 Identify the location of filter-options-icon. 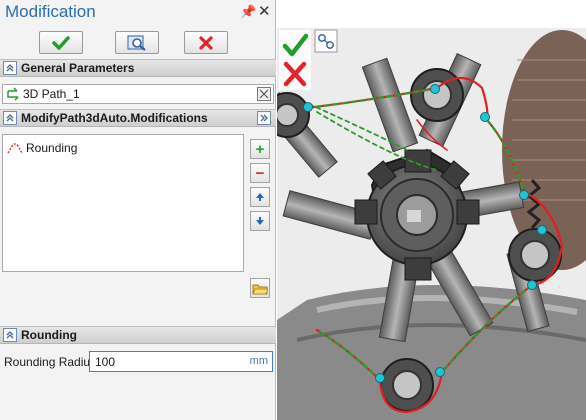
(326, 41).